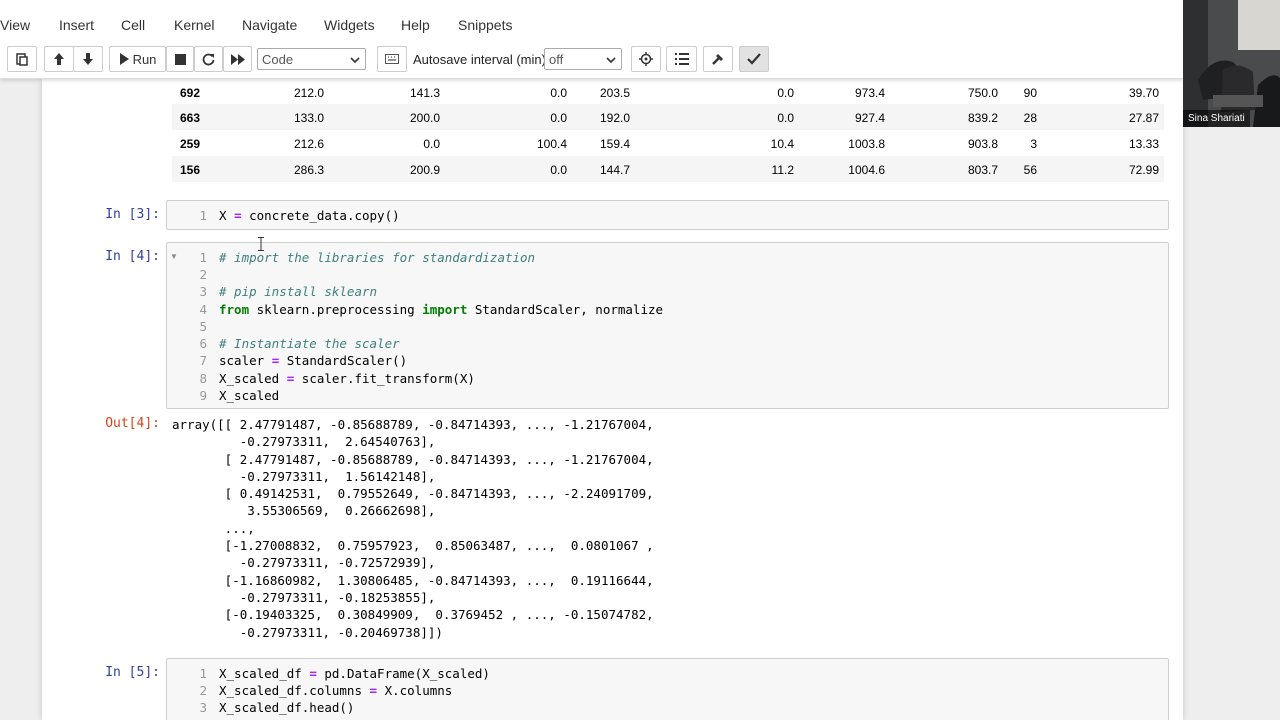 The height and width of the screenshot is (720, 1280). I want to click on menu-insert: Insert, so click(76, 25).